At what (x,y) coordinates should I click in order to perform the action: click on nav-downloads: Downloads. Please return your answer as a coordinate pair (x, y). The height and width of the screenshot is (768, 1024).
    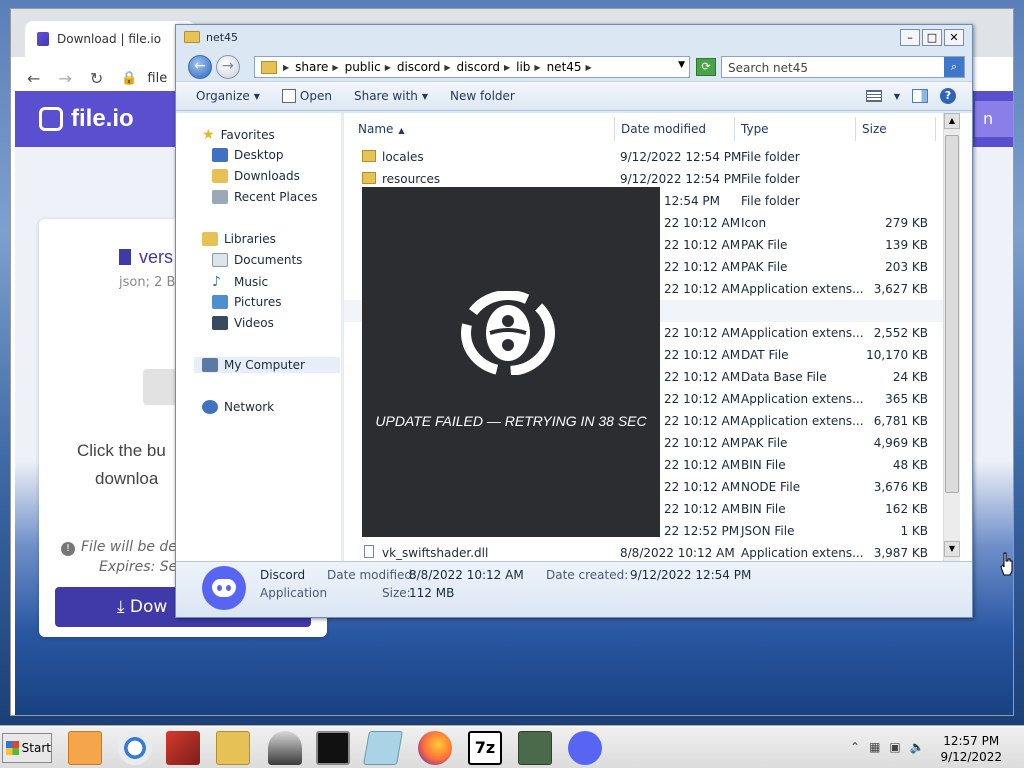
    Looking at the image, I should click on (256, 176).